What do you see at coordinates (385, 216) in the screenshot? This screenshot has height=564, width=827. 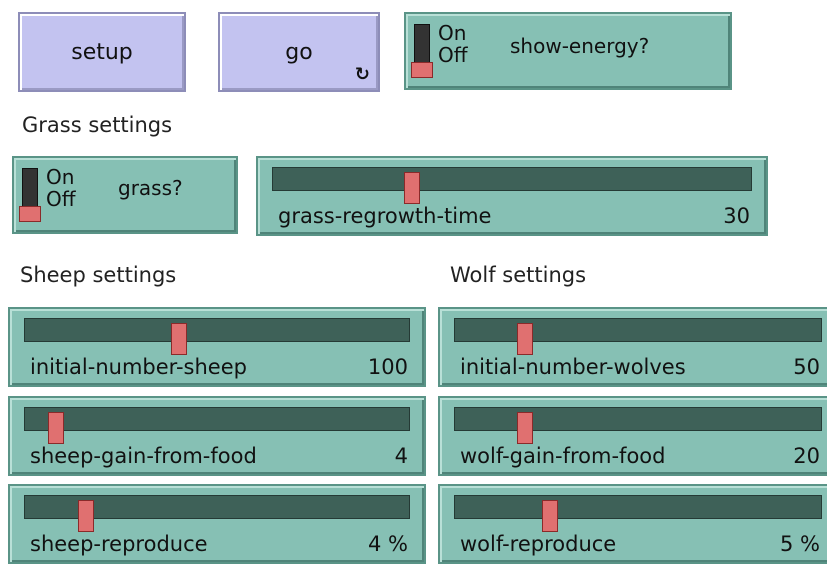 I see `slider-name: grass-regrowth-time` at bounding box center [385, 216].